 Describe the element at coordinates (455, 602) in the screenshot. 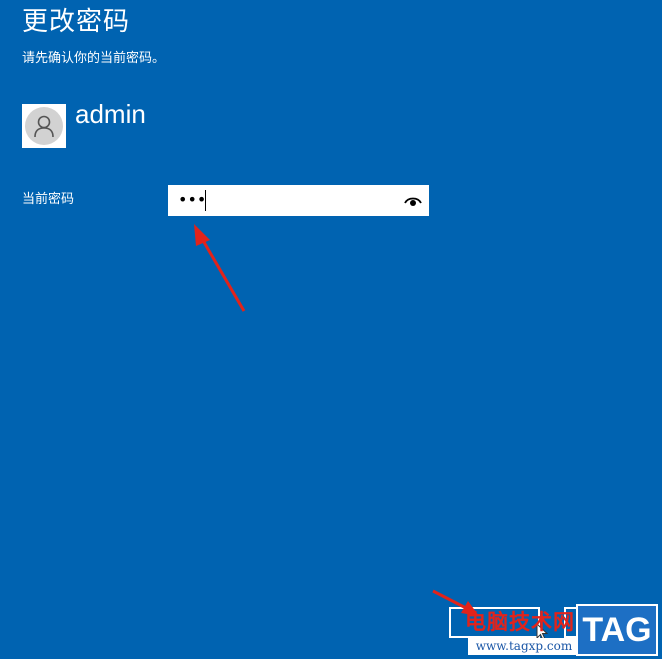

I see `annotation-arrow-next` at that location.